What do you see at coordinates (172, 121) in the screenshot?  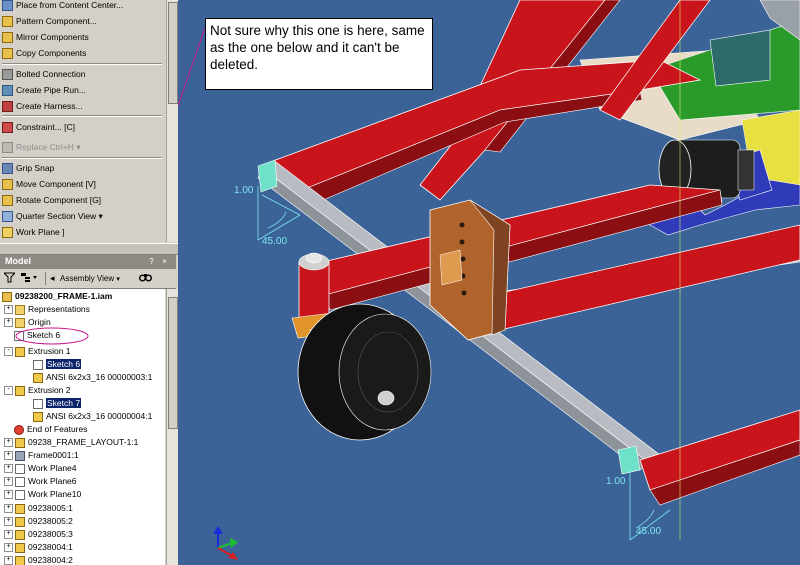 I see `panel-scrollbar` at bounding box center [172, 121].